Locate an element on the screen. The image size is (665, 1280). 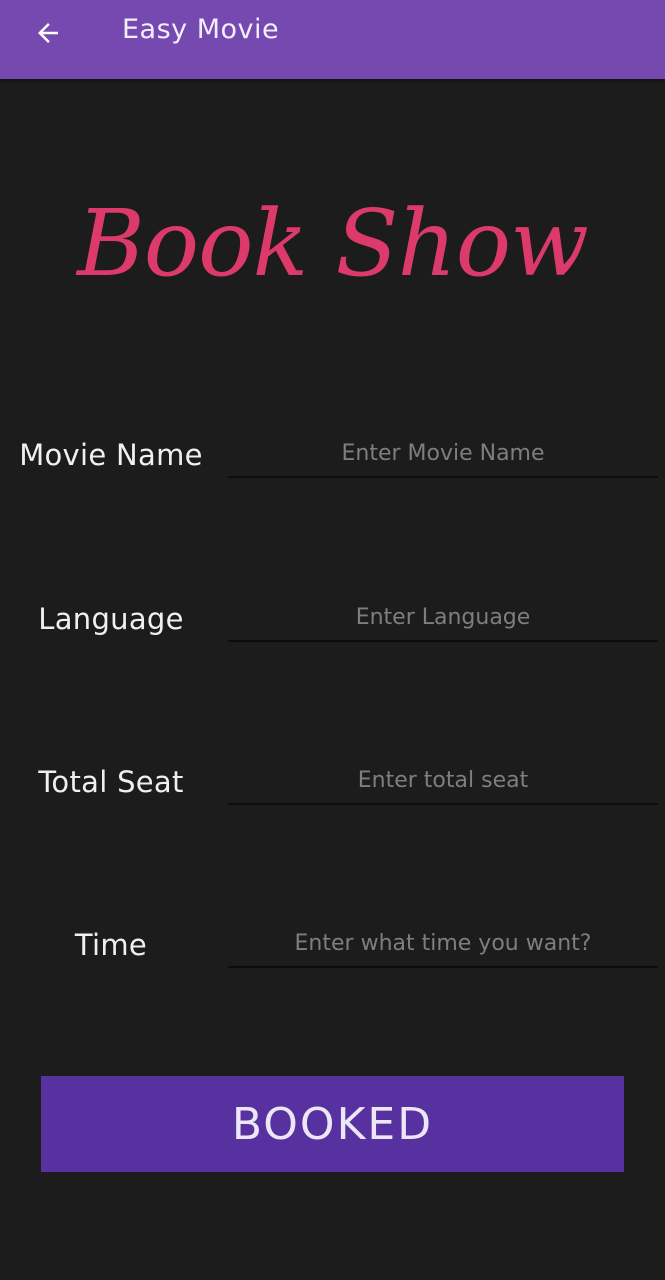
movie-name-input is located at coordinates (443, 454).